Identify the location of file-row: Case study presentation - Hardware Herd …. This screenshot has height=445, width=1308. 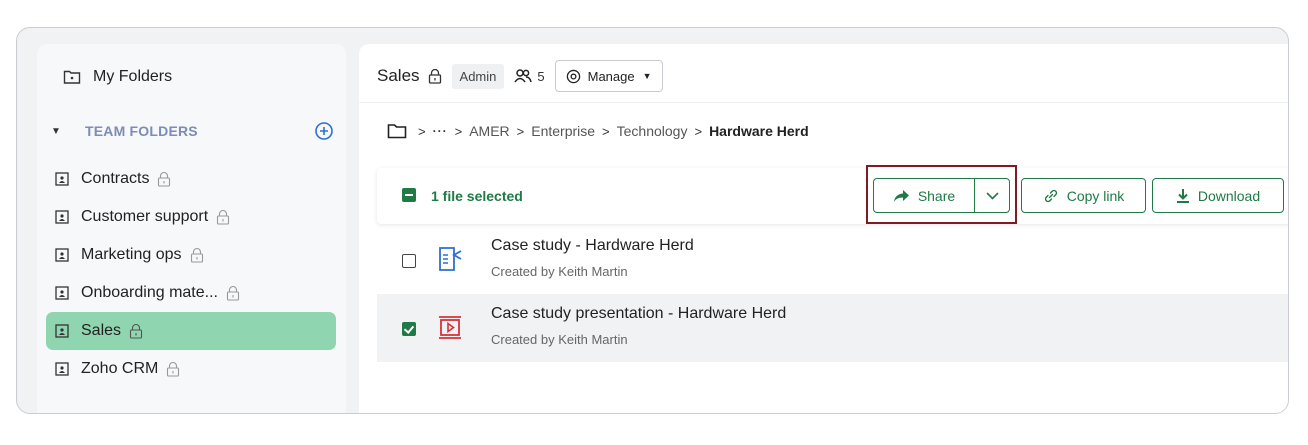
(832, 328).